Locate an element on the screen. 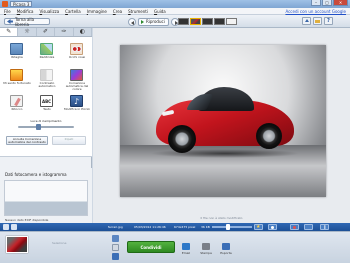 This screenshot has width=350, height=263. straighten-tool: Raddrizza is located at coordinates (47, 52).